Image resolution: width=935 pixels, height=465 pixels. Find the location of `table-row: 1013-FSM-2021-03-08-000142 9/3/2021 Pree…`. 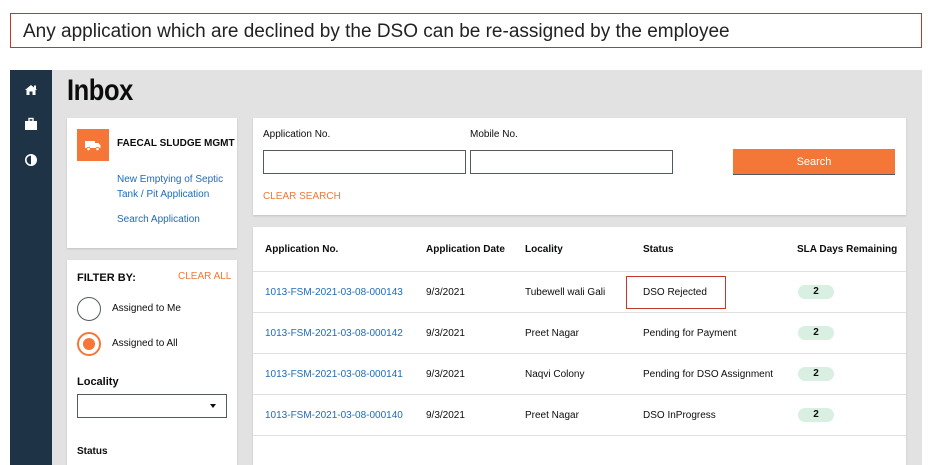

table-row: 1013-FSM-2021-03-08-000142 9/3/2021 Pree… is located at coordinates (579, 332).